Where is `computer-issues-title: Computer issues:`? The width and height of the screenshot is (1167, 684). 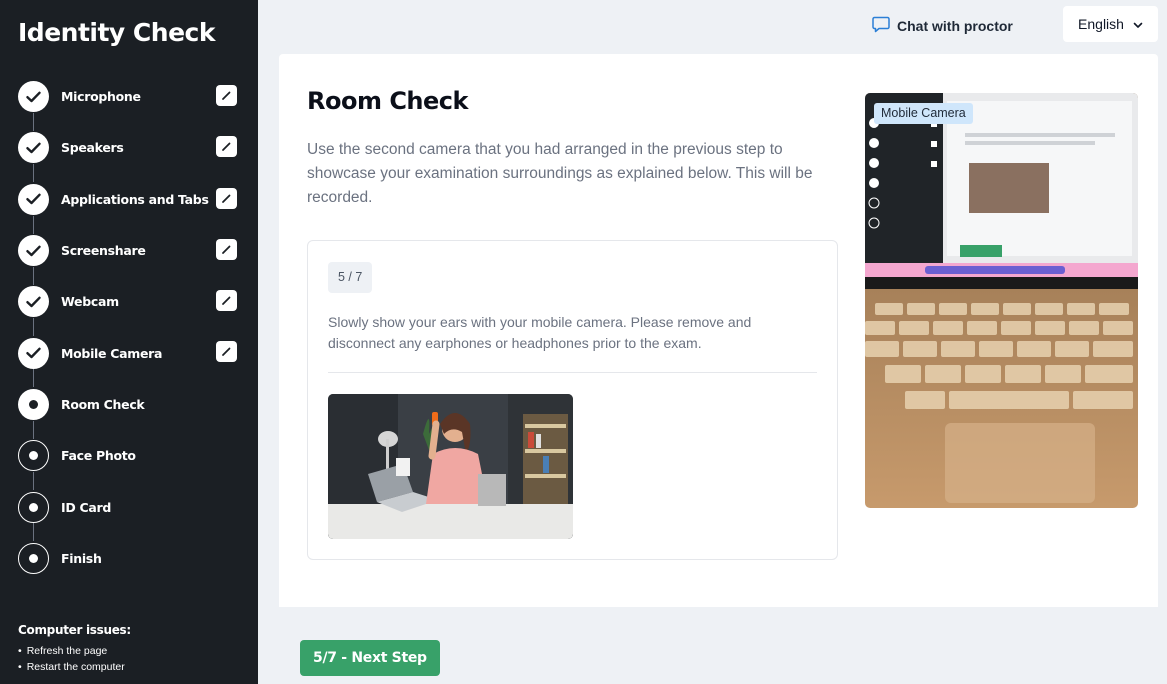 computer-issues-title: Computer issues: is located at coordinates (74, 630).